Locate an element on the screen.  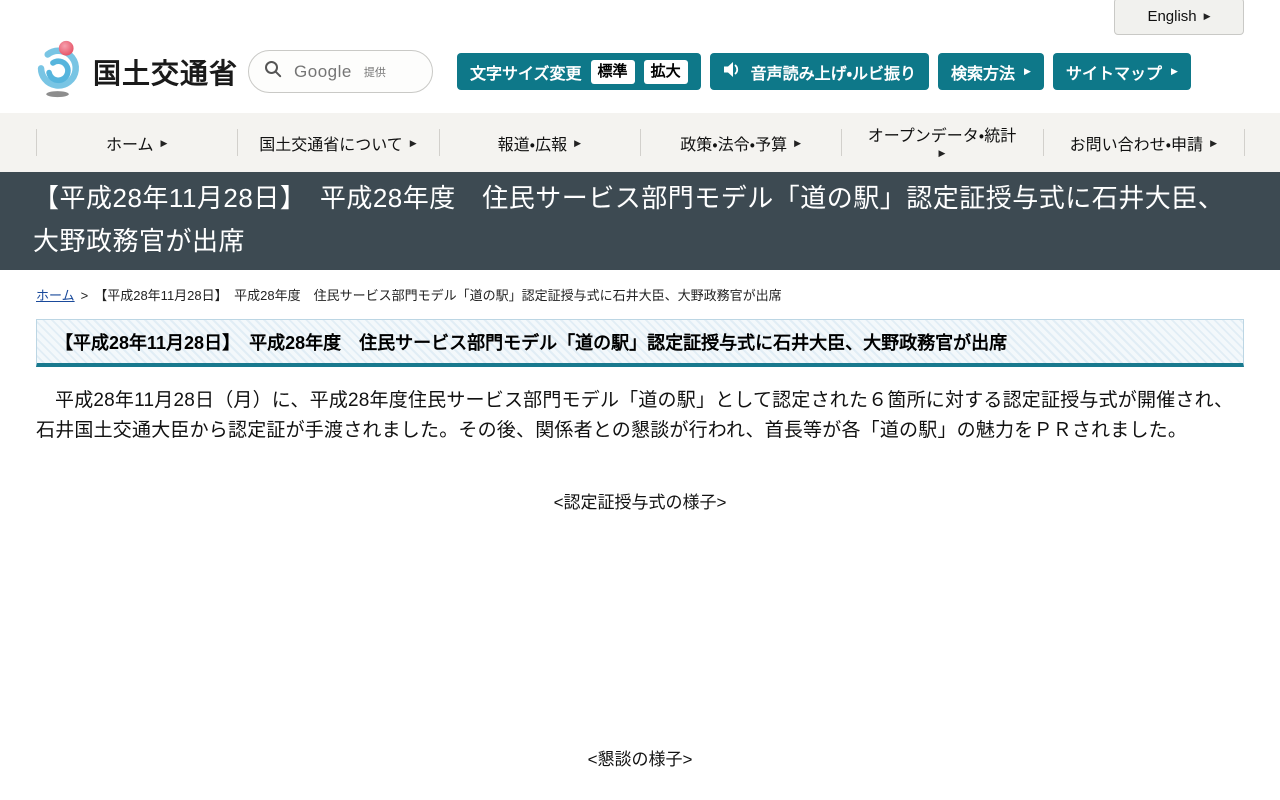
search-provider-label: Google is located at coordinates (323, 71).